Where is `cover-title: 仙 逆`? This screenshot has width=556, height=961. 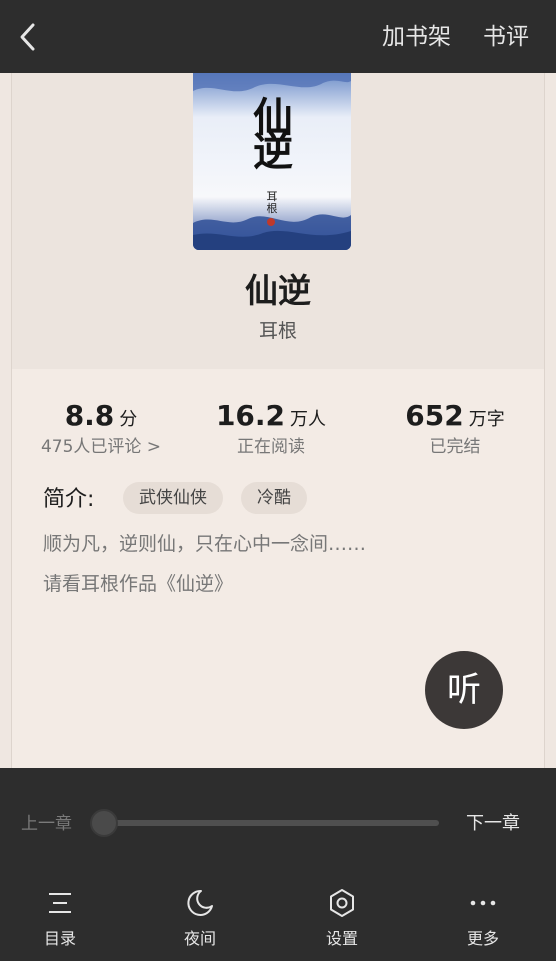 cover-title: 仙 逆 is located at coordinates (273, 134).